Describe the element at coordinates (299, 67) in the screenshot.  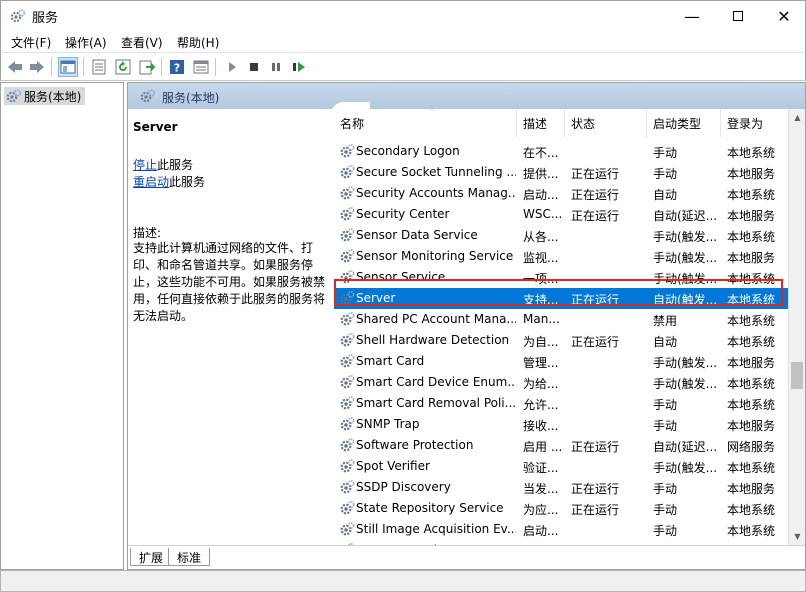
I see `restart-service-button` at that location.